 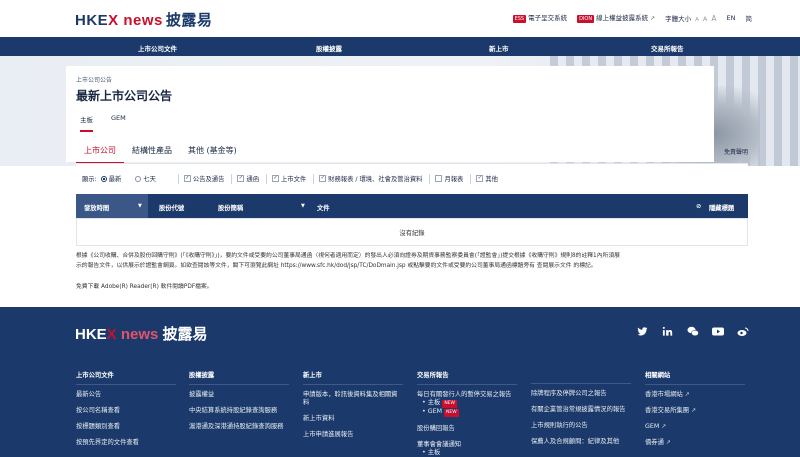 I want to click on footer-link-hkex-group: 香港交易所集團 ↗, so click(x=695, y=411).